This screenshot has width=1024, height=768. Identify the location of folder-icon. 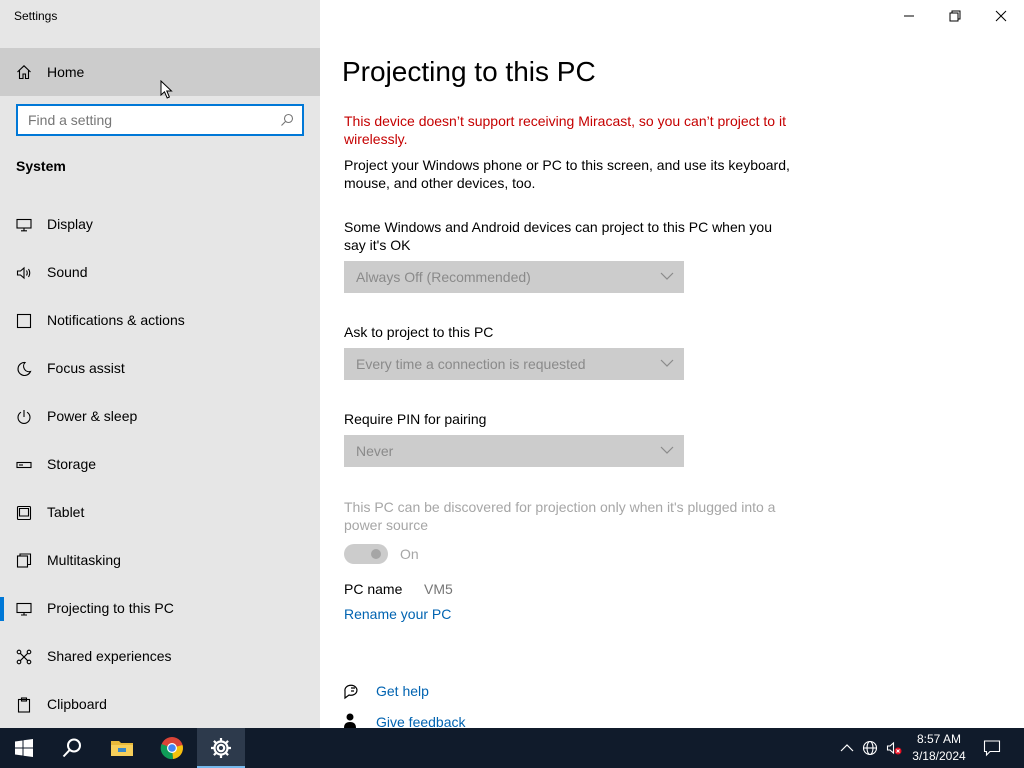
(122, 748).